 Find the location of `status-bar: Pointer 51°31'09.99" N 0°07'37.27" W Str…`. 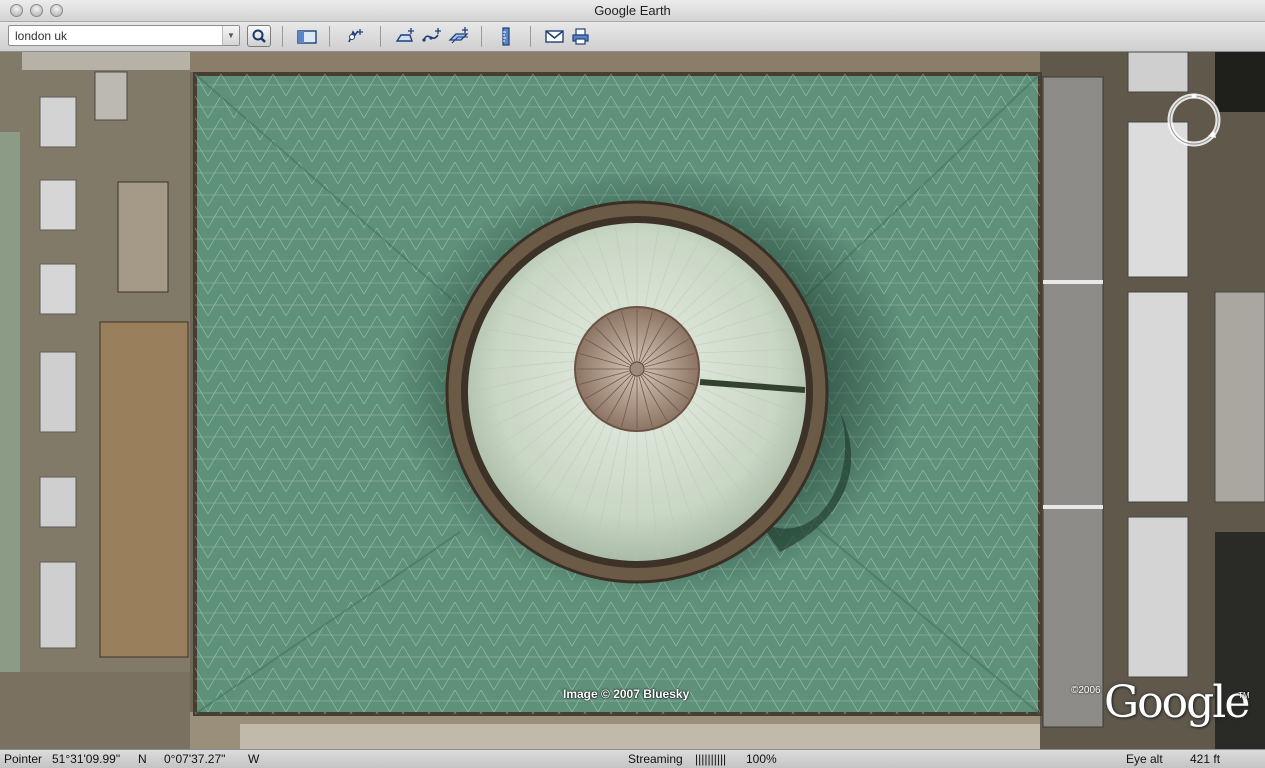

status-bar: Pointer 51°31'09.99" N 0°07'37.27" W Str… is located at coordinates (632, 758).